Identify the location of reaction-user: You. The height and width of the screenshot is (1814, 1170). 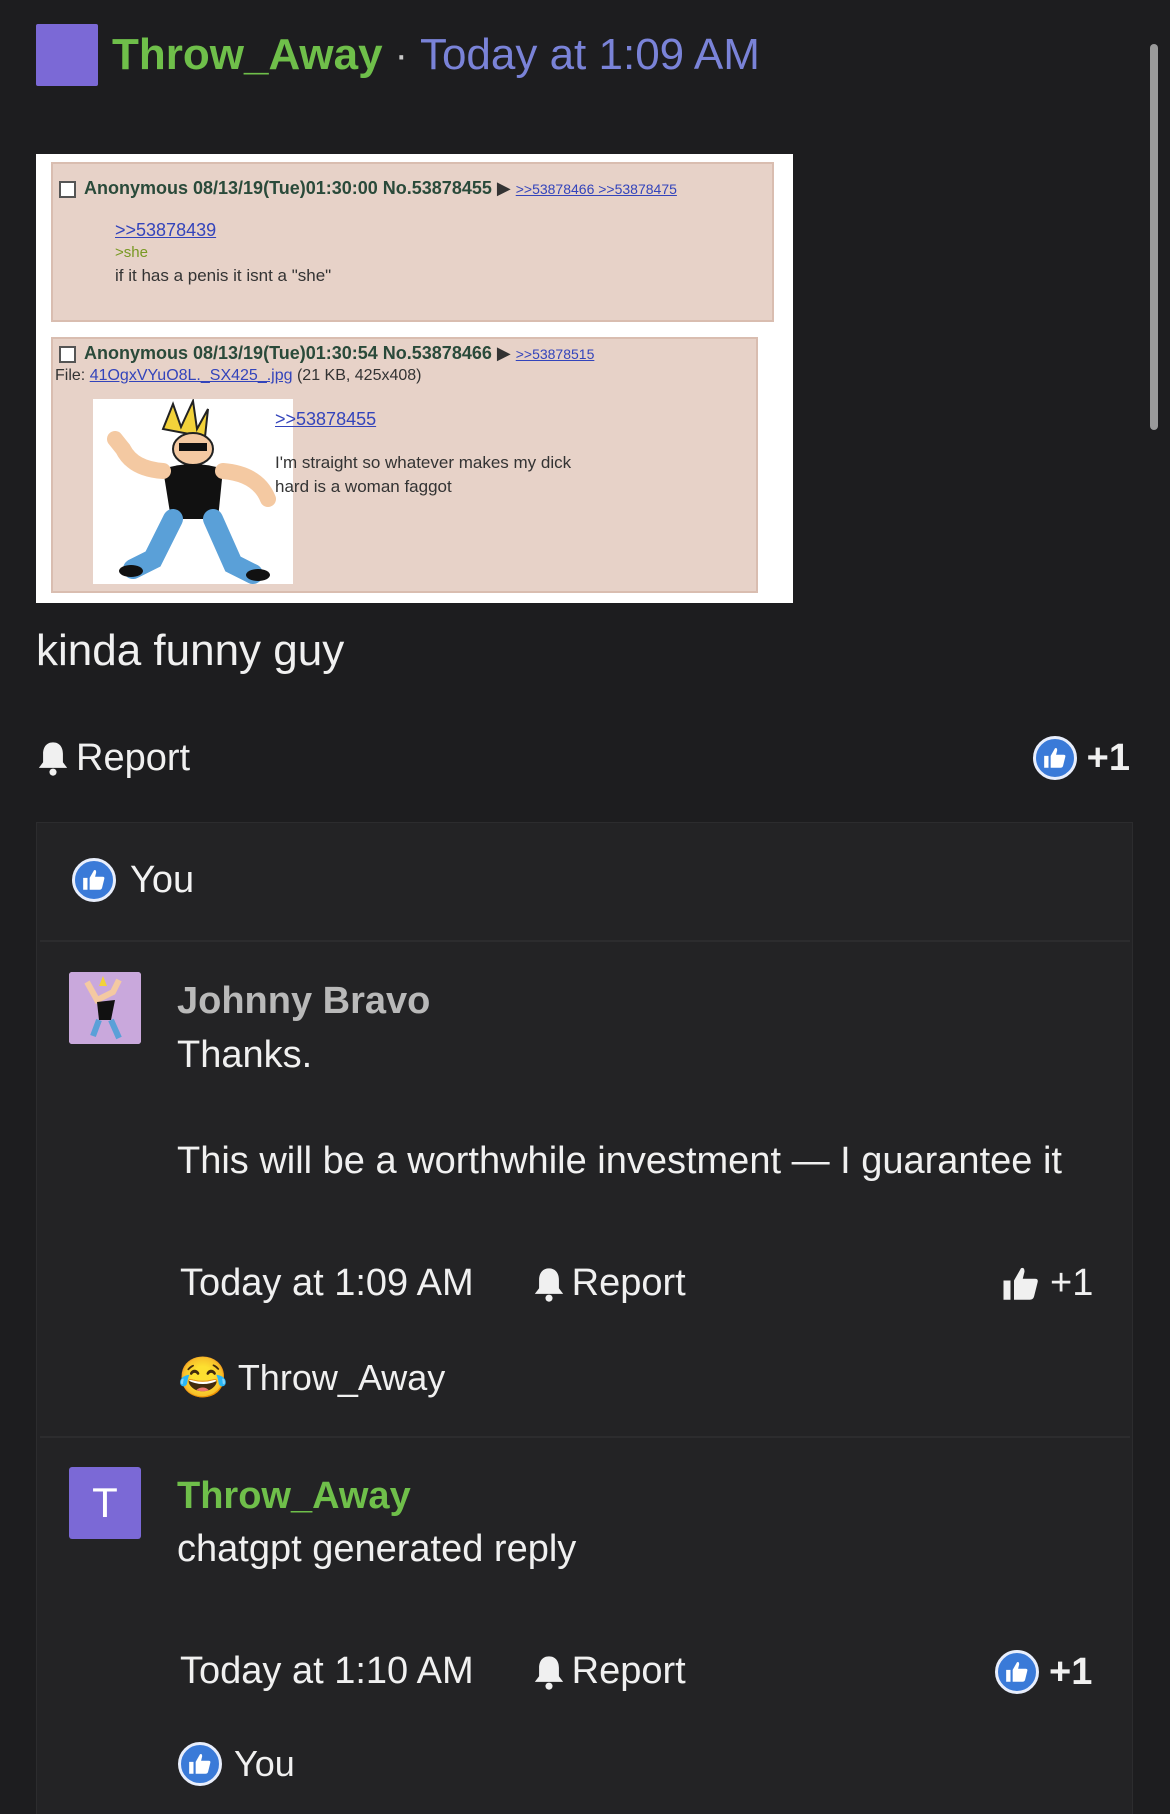
(264, 1763).